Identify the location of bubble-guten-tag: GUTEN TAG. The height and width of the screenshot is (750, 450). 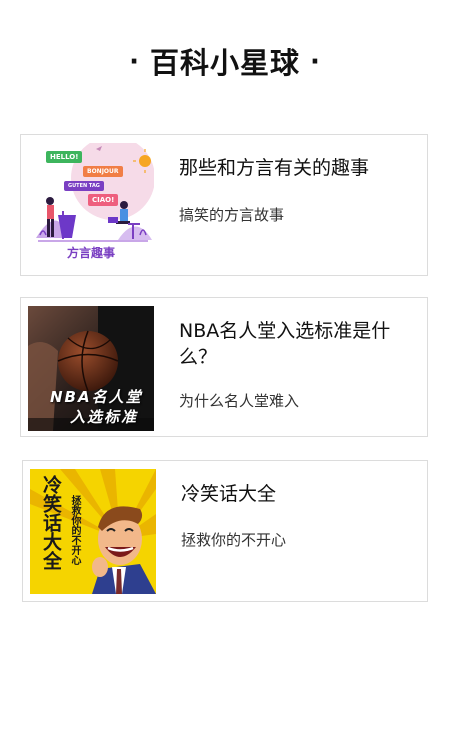
(84, 186).